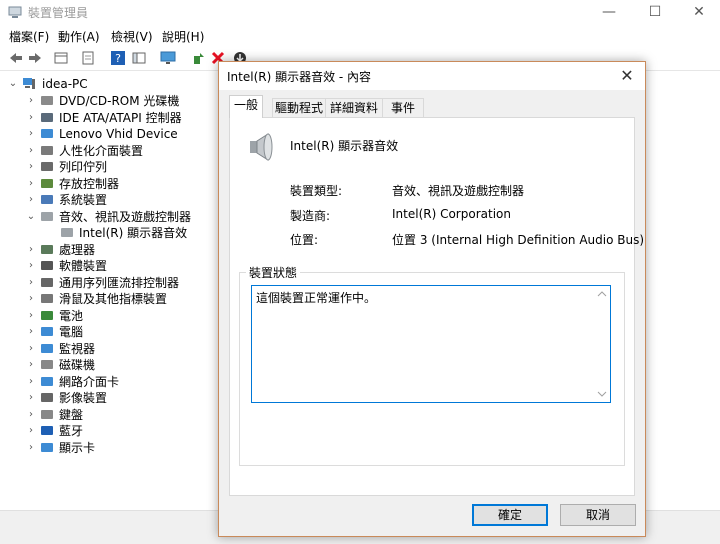 Image resolution: width=720 pixels, height=544 pixels. Describe the element at coordinates (458, 191) in the screenshot. I see `device-type-value: 音效、視訊及遊戲控制器` at that location.